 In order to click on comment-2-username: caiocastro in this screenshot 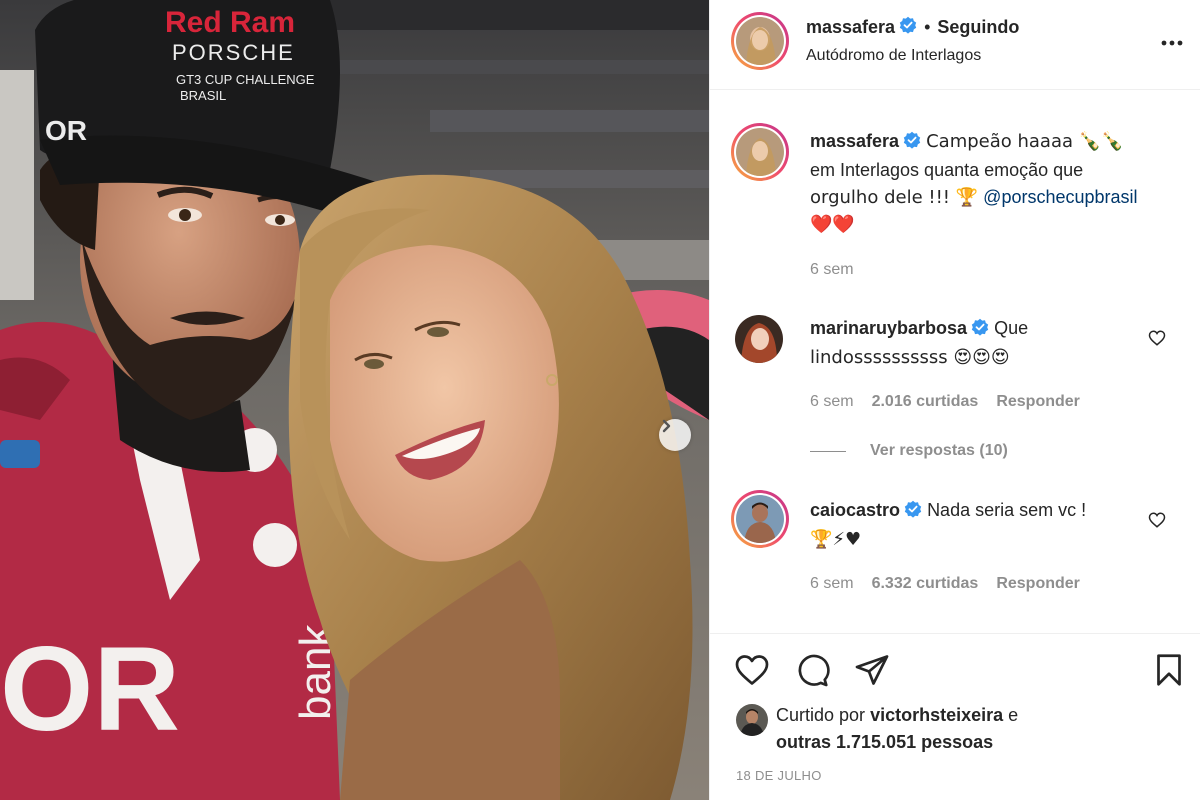, I will do `click(855, 510)`.